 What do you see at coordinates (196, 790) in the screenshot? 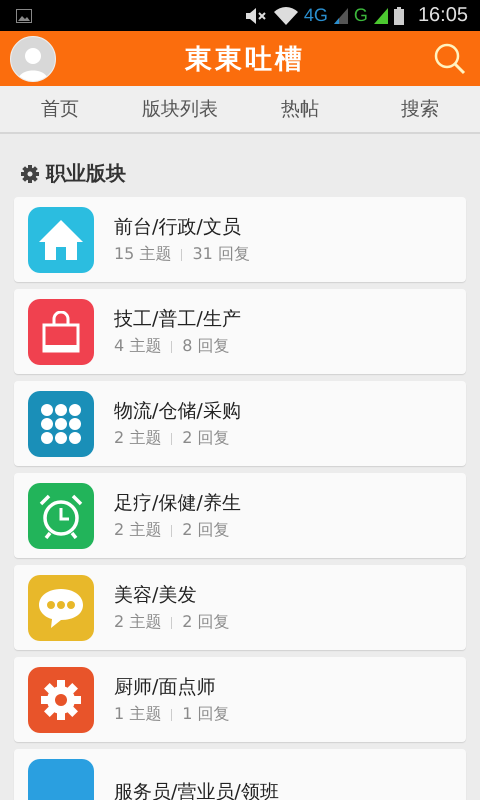
I see `forum-name: 服务员/营业员/领班` at bounding box center [196, 790].